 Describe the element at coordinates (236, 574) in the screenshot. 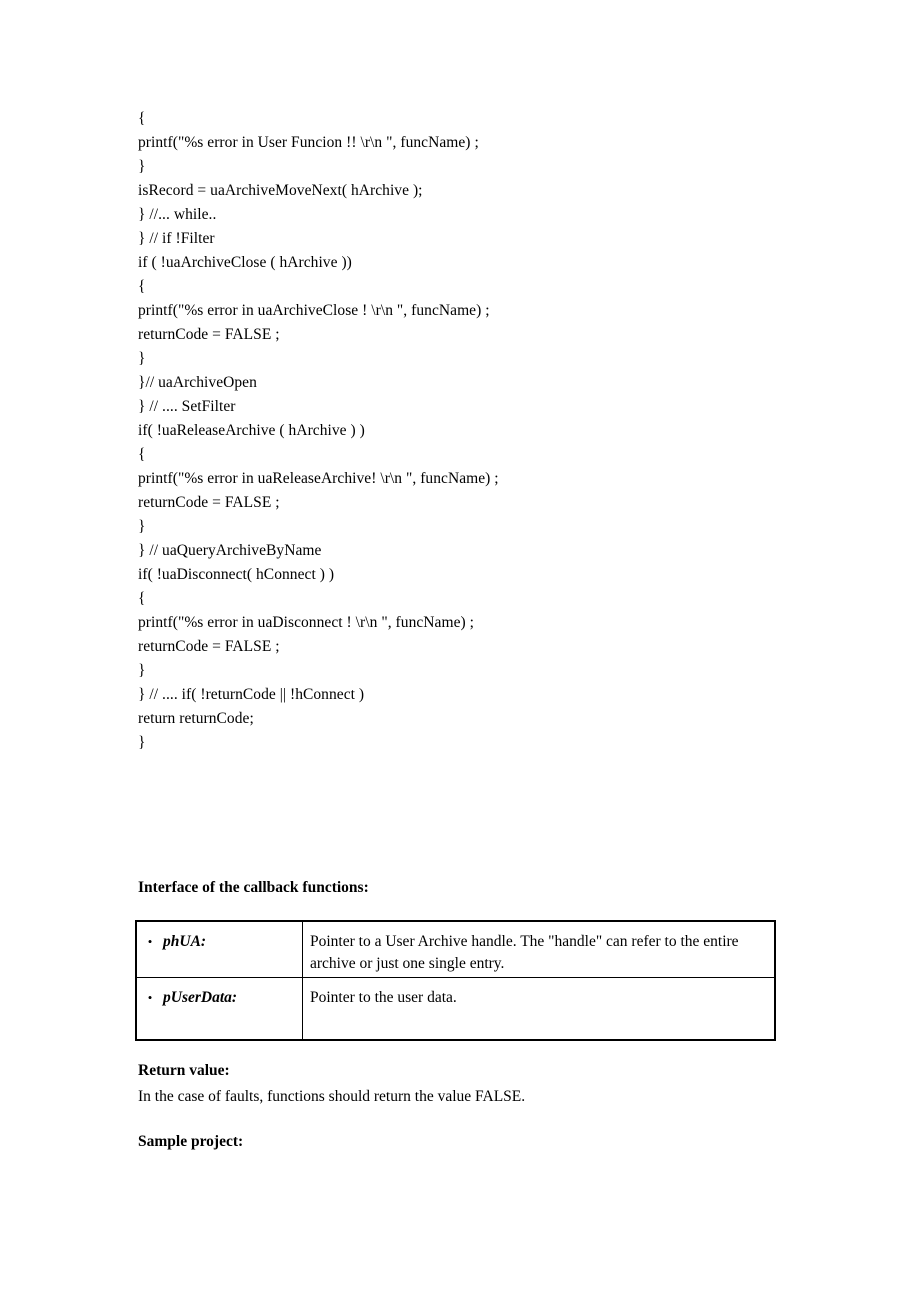

I see `code-line: if( !uaDisconnect( hConnect ) )` at that location.